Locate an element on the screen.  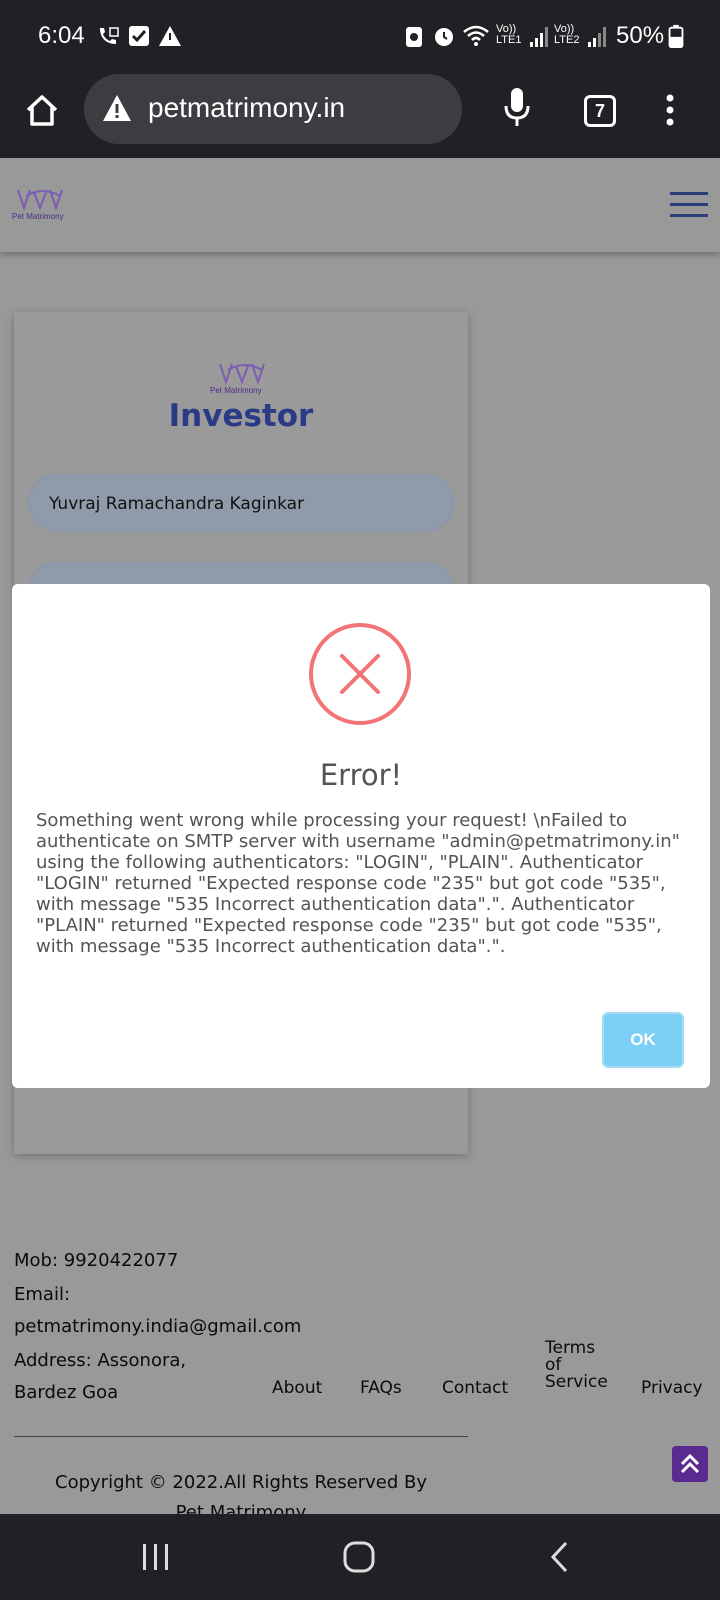
status-time: 6:04 is located at coordinates (61, 35).